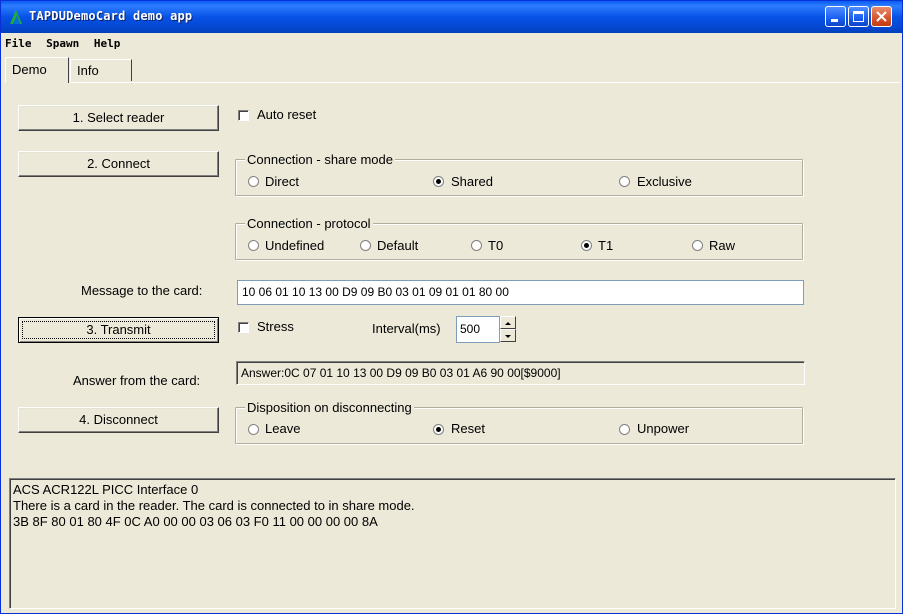 This screenshot has height=614, width=903. I want to click on stress-label: Stress, so click(275, 326).